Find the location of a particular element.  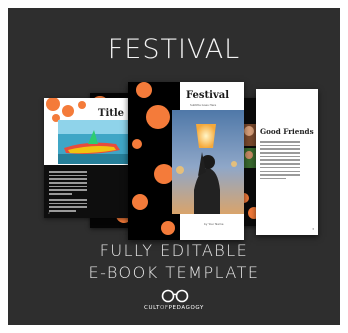

brand-cult: CULT is located at coordinates (152, 308).